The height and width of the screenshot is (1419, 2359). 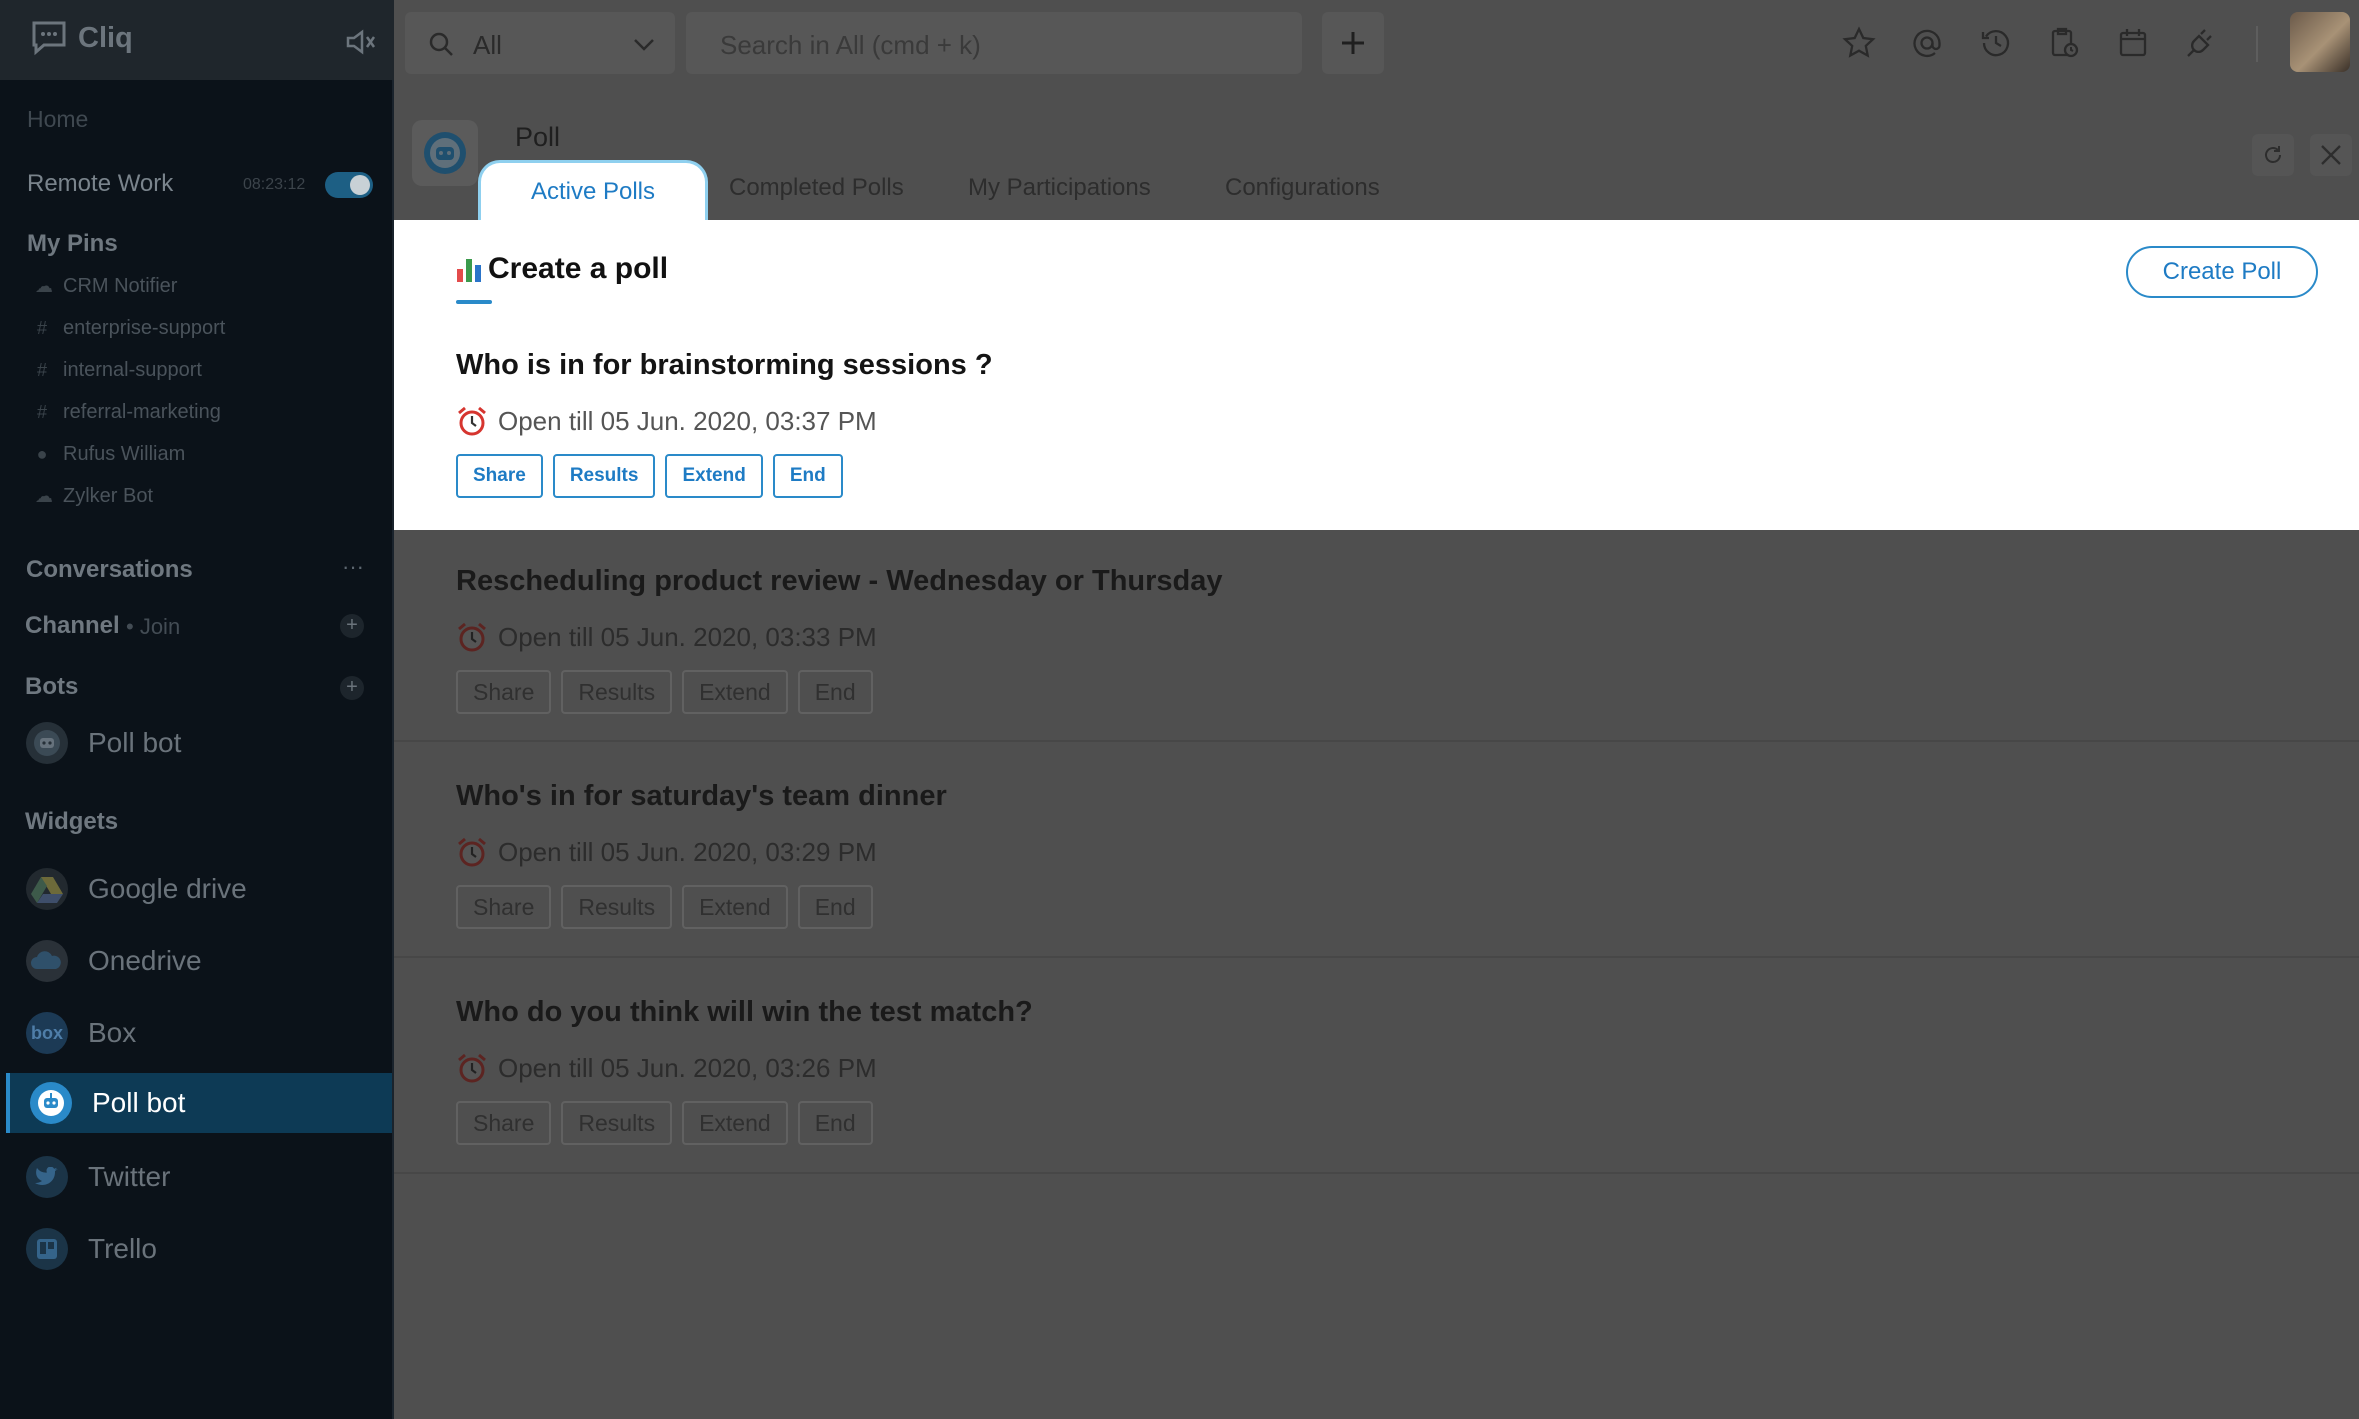 What do you see at coordinates (445, 153) in the screenshot?
I see `poll-bot-logo-icon` at bounding box center [445, 153].